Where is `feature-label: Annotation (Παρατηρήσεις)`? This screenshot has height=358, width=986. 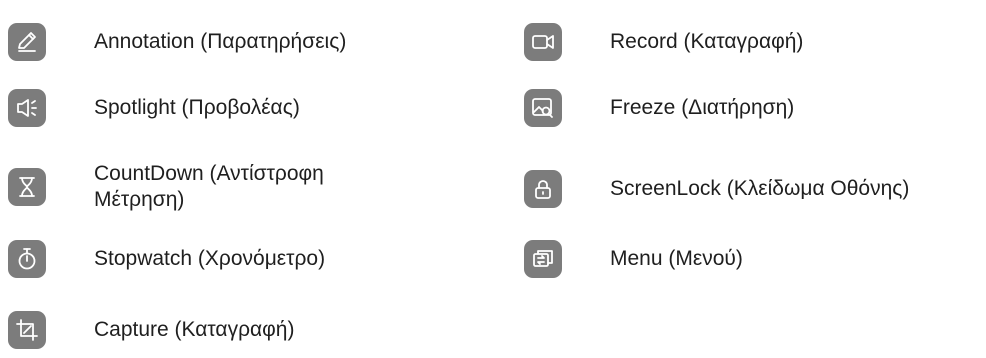 feature-label: Annotation (Παρατηρήσεις) is located at coordinates (220, 41).